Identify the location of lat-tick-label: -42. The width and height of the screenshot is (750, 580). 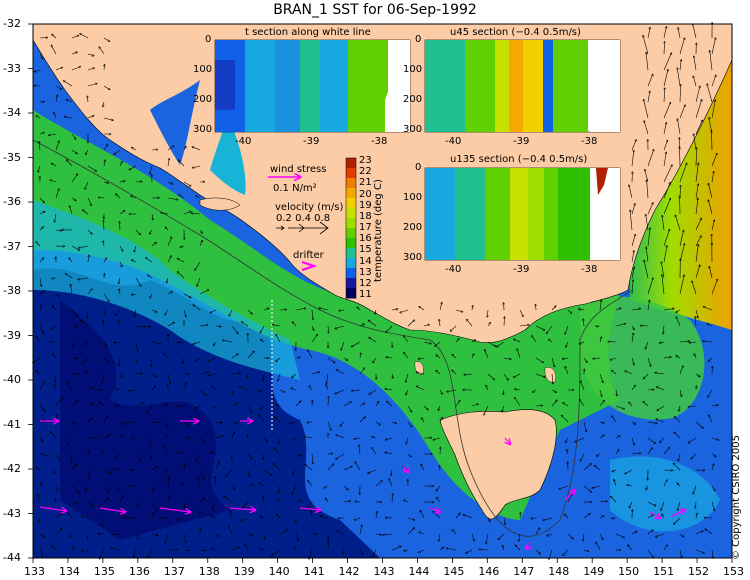
(12, 468).